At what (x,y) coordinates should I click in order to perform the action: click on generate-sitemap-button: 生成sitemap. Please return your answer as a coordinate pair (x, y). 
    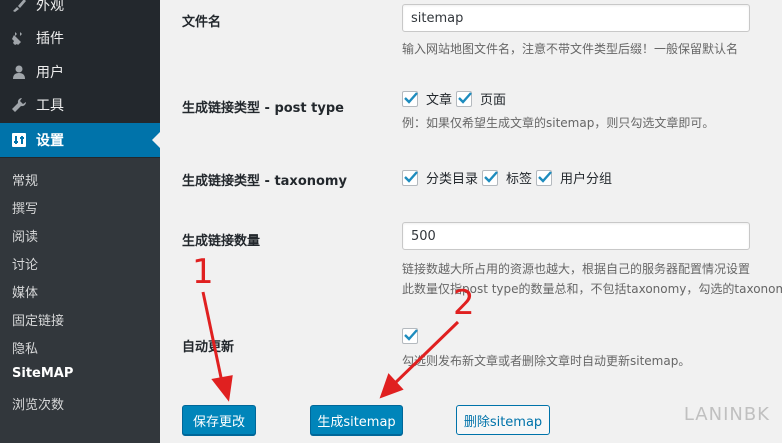
    Looking at the image, I should click on (356, 420).